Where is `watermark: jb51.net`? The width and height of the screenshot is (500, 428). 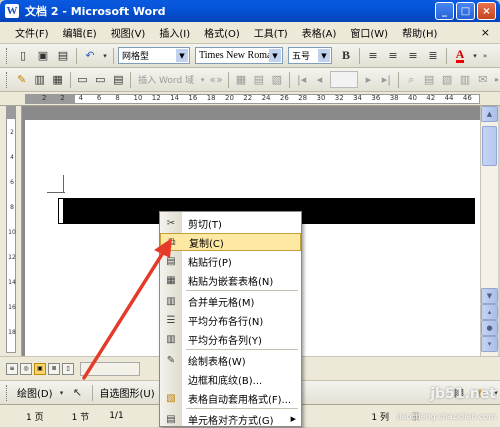 watermark: jb51.net is located at coordinates (463, 394).